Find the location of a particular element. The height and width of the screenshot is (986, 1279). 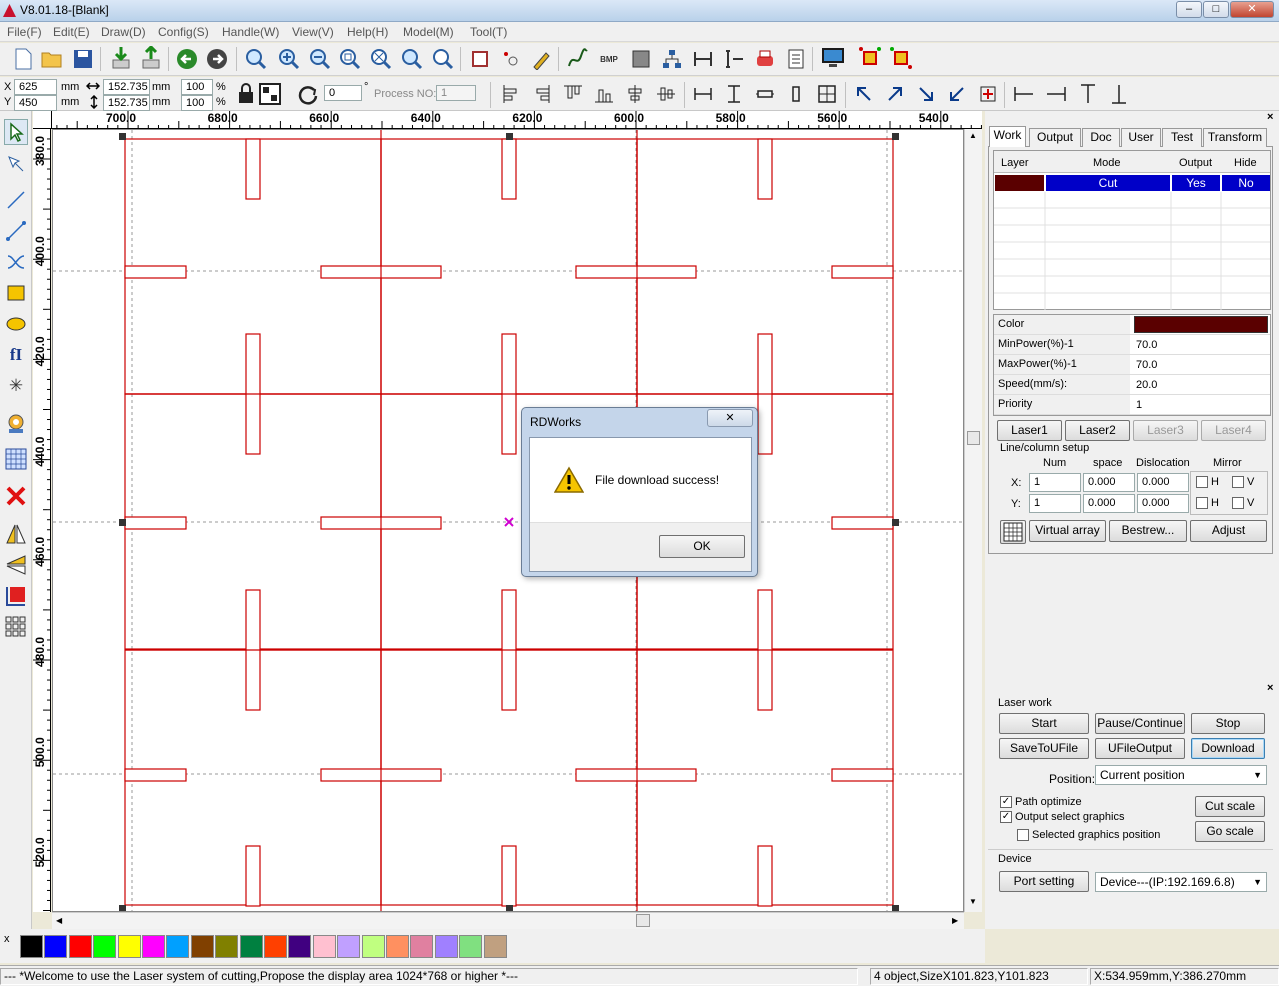

import-icon is located at coordinates (121, 58).